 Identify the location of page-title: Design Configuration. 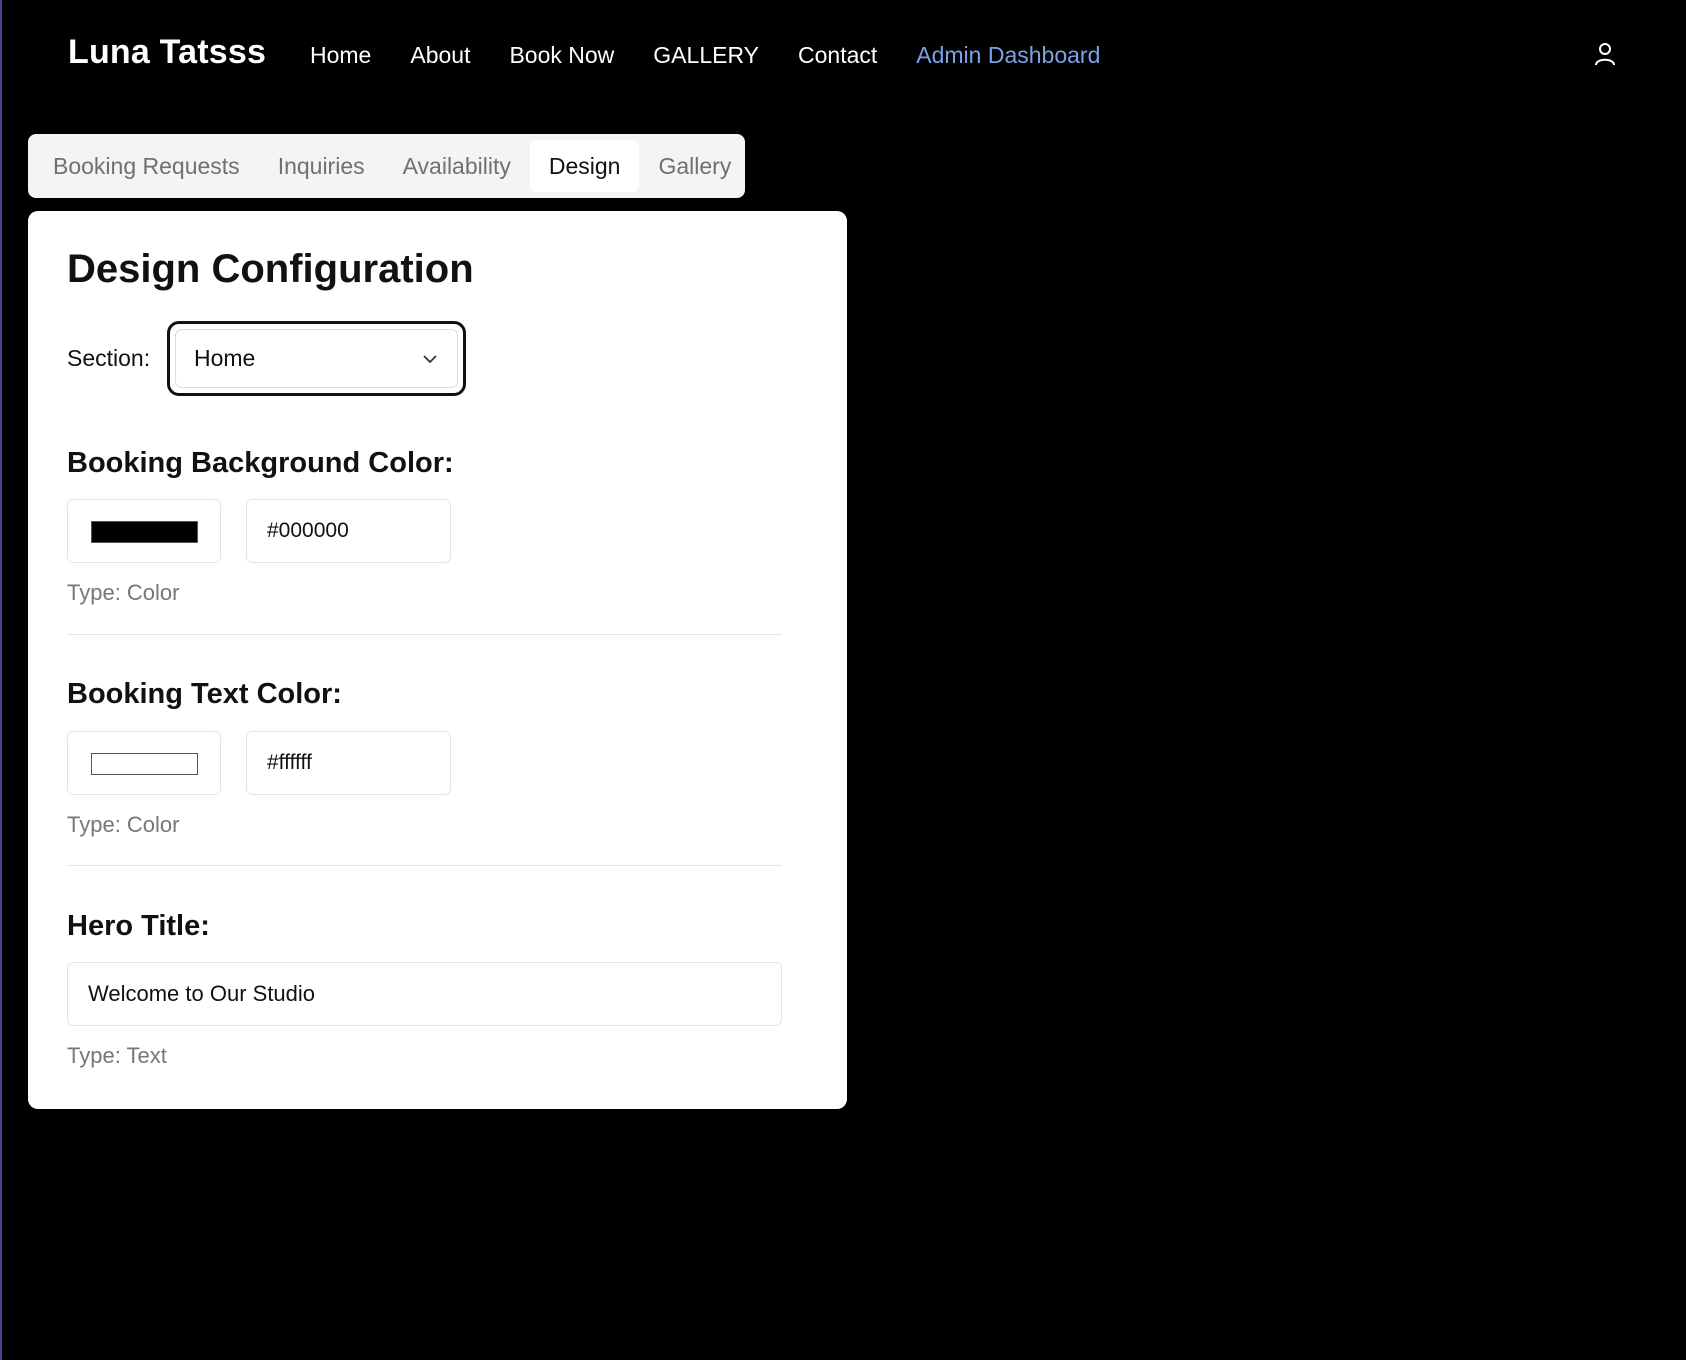
(270, 269).